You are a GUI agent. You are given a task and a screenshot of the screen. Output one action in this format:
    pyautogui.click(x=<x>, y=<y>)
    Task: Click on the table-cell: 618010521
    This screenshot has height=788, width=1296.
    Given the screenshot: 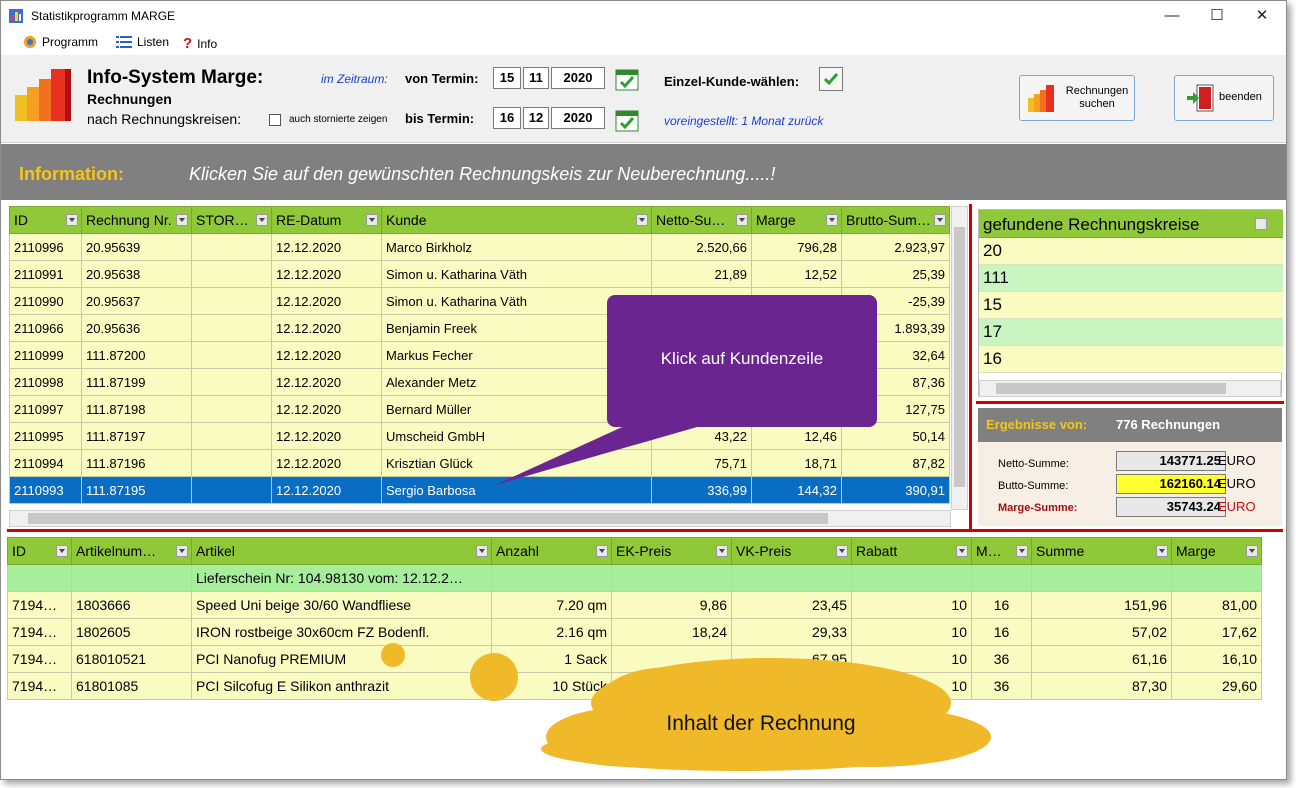 What is the action you would take?
    pyautogui.click(x=131, y=659)
    